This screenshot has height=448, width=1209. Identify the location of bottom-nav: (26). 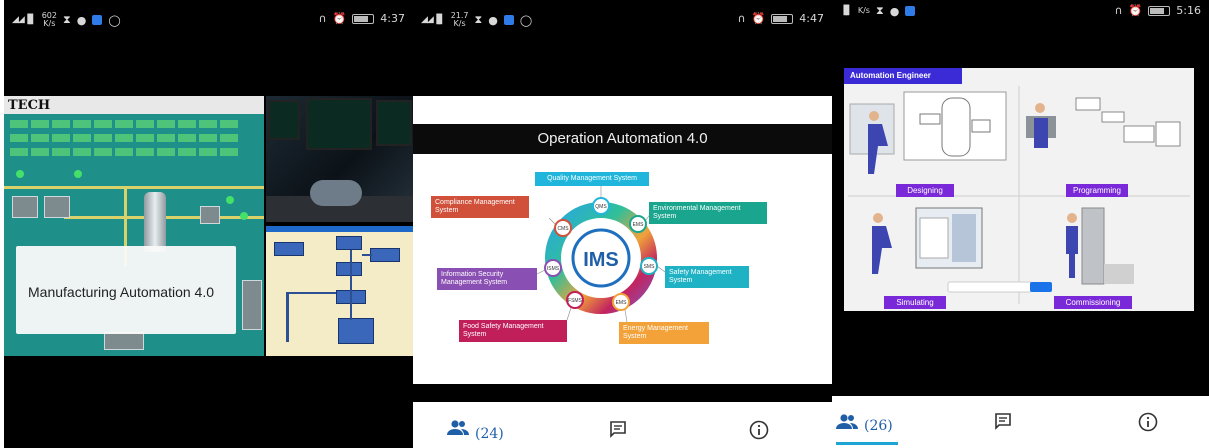
(1020, 422).